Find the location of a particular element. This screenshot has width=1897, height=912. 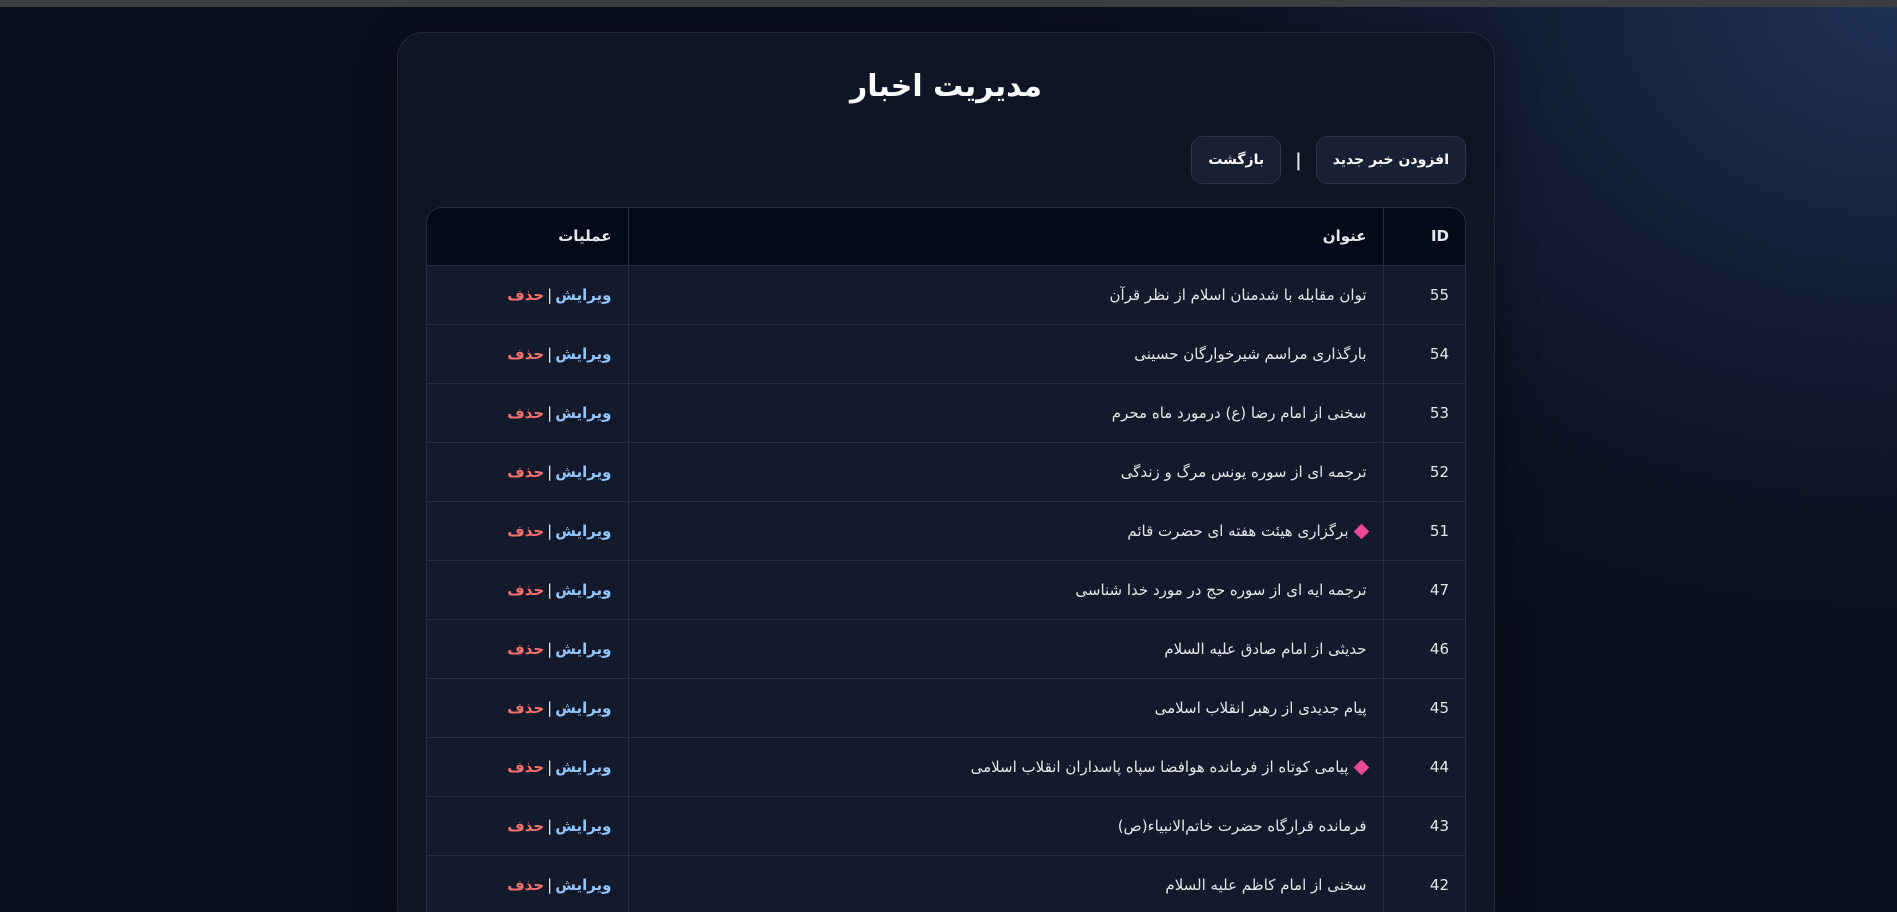

page-title: مدیریت اخبار is located at coordinates (946, 86).